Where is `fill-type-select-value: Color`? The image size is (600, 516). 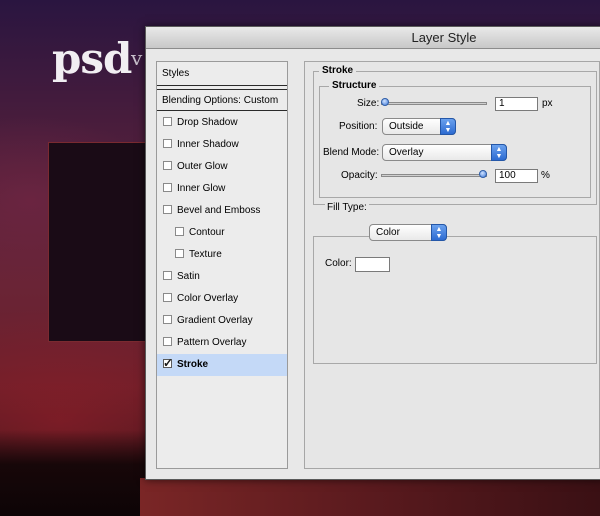
fill-type-select-value: Color is located at coordinates (388, 232).